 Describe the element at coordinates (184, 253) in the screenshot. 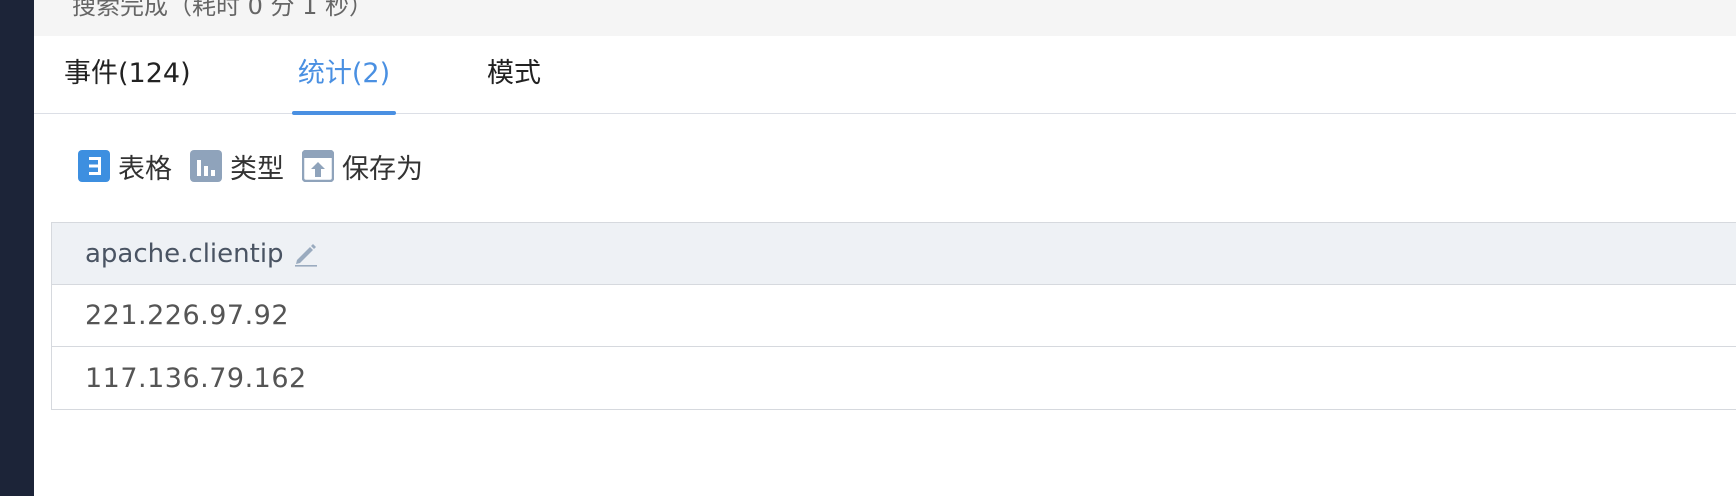

I see `column-header-clientip: apache.clientip` at that location.